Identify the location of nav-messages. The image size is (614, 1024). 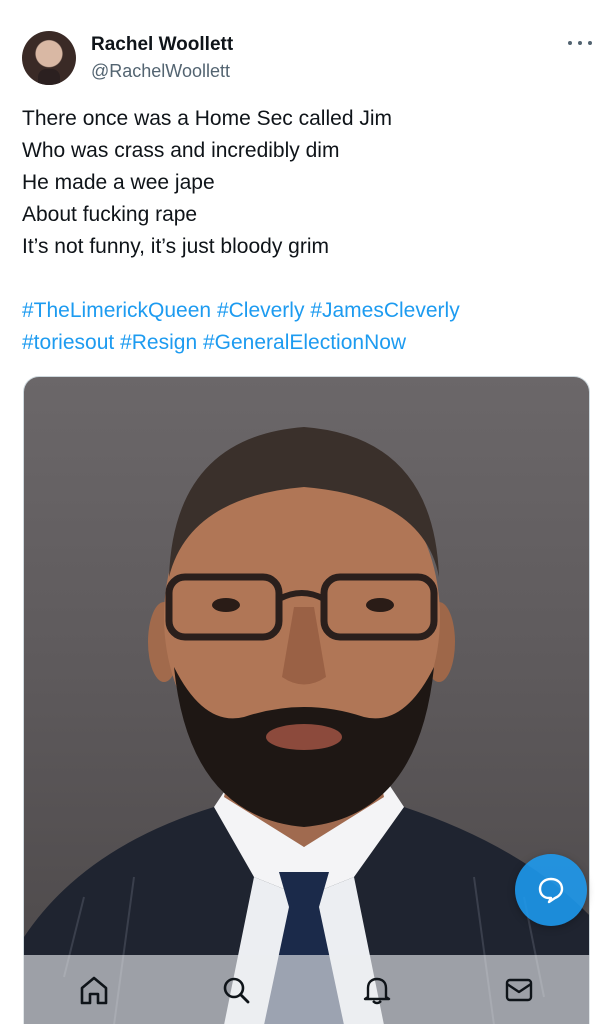
(519, 989).